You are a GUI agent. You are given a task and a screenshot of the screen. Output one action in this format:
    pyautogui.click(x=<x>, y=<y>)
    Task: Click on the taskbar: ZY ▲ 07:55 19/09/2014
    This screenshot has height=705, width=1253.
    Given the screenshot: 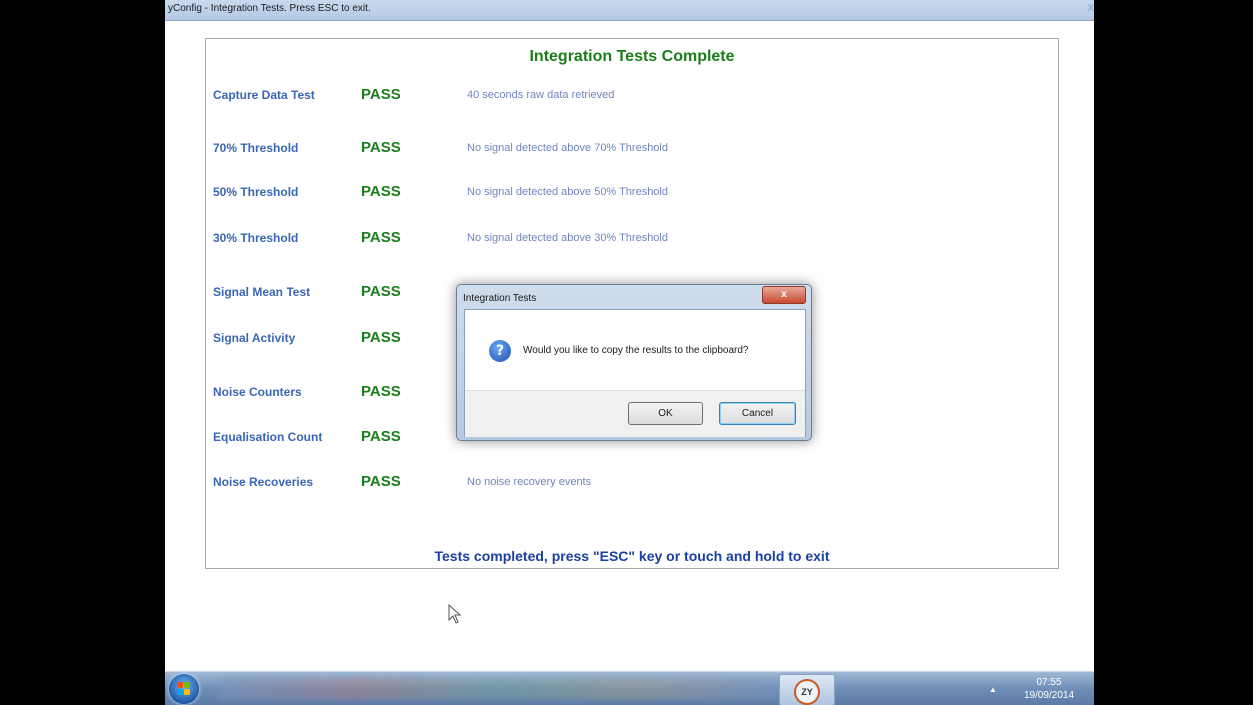 What is the action you would take?
    pyautogui.click(x=629, y=688)
    